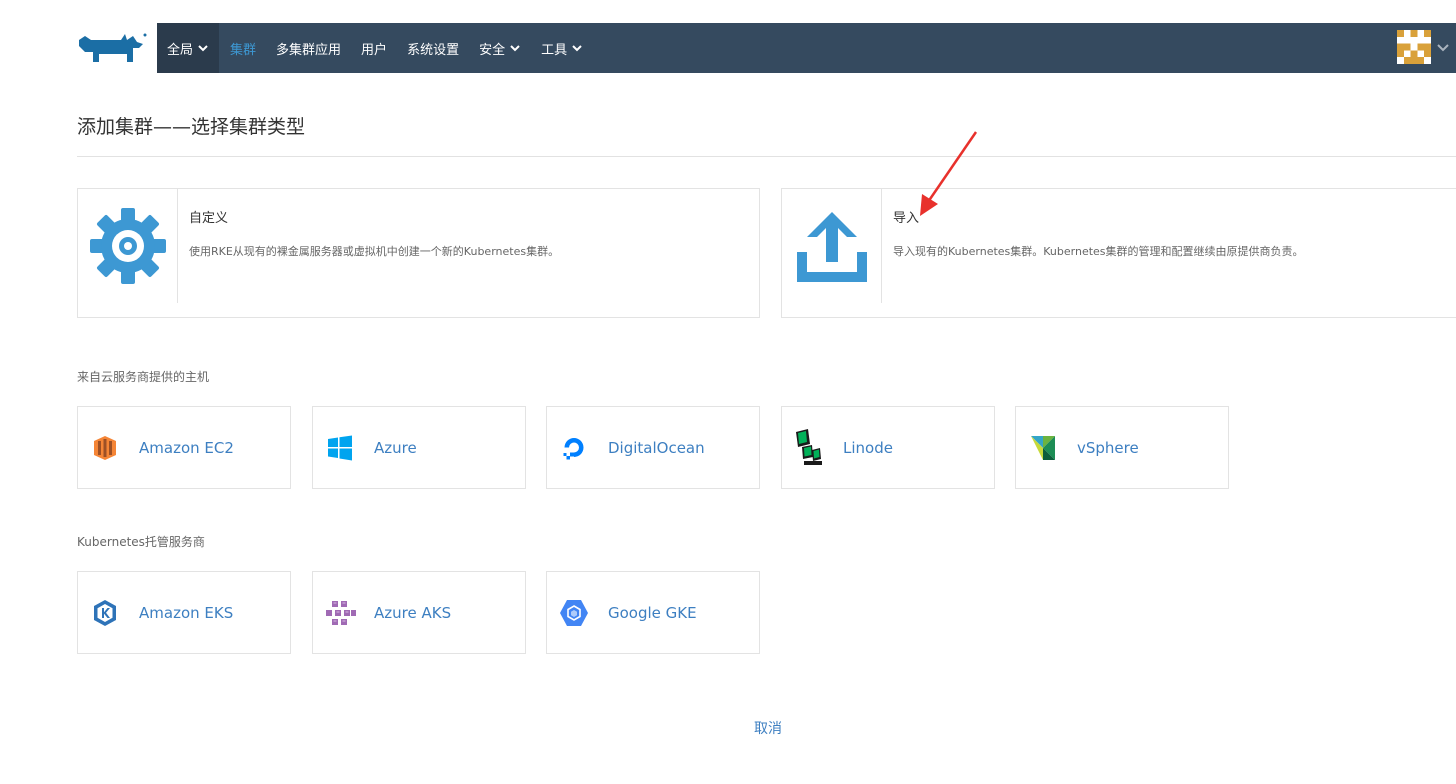  I want to click on provider-vsphere: vSphere, so click(1122, 447).